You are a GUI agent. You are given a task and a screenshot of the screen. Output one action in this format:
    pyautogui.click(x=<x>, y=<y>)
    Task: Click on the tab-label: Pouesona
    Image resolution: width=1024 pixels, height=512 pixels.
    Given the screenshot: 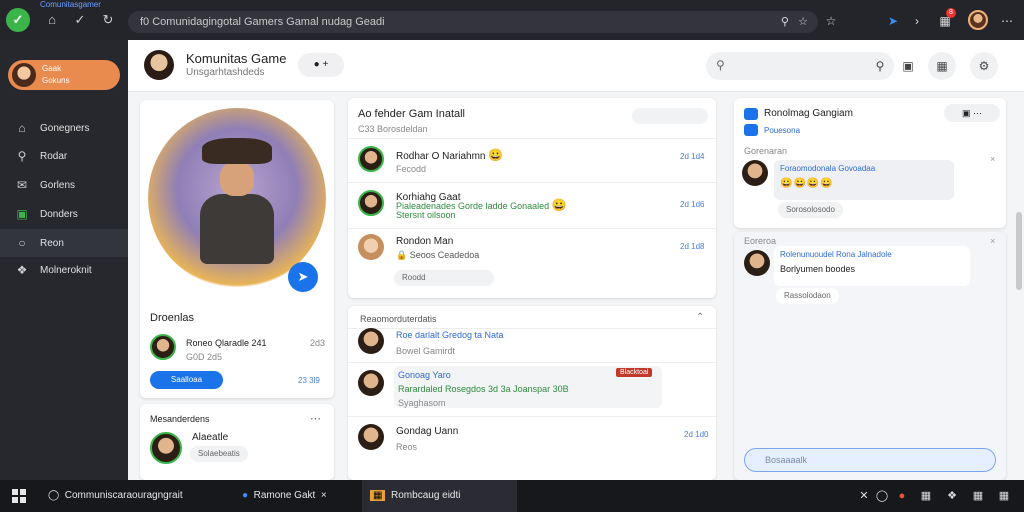 What is the action you would take?
    pyautogui.click(x=782, y=130)
    